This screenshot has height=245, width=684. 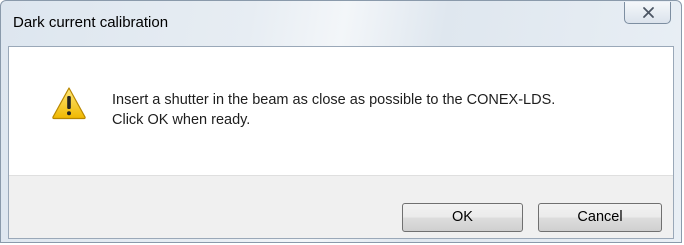 What do you see at coordinates (69, 103) in the screenshot?
I see `warning-icon` at bounding box center [69, 103].